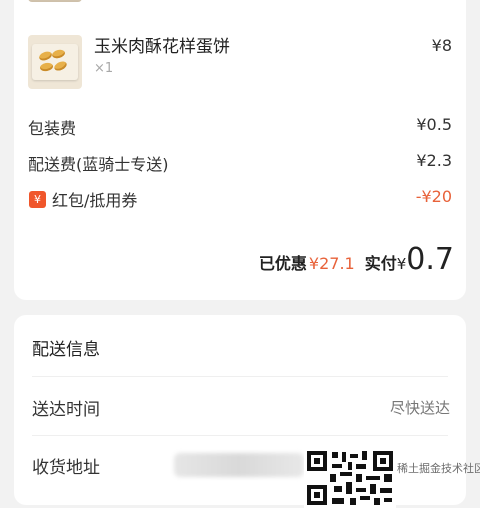 This screenshot has width=480, height=508. What do you see at coordinates (434, 160) in the screenshot?
I see `delivery-fee-value: ¥2.3` at bounding box center [434, 160].